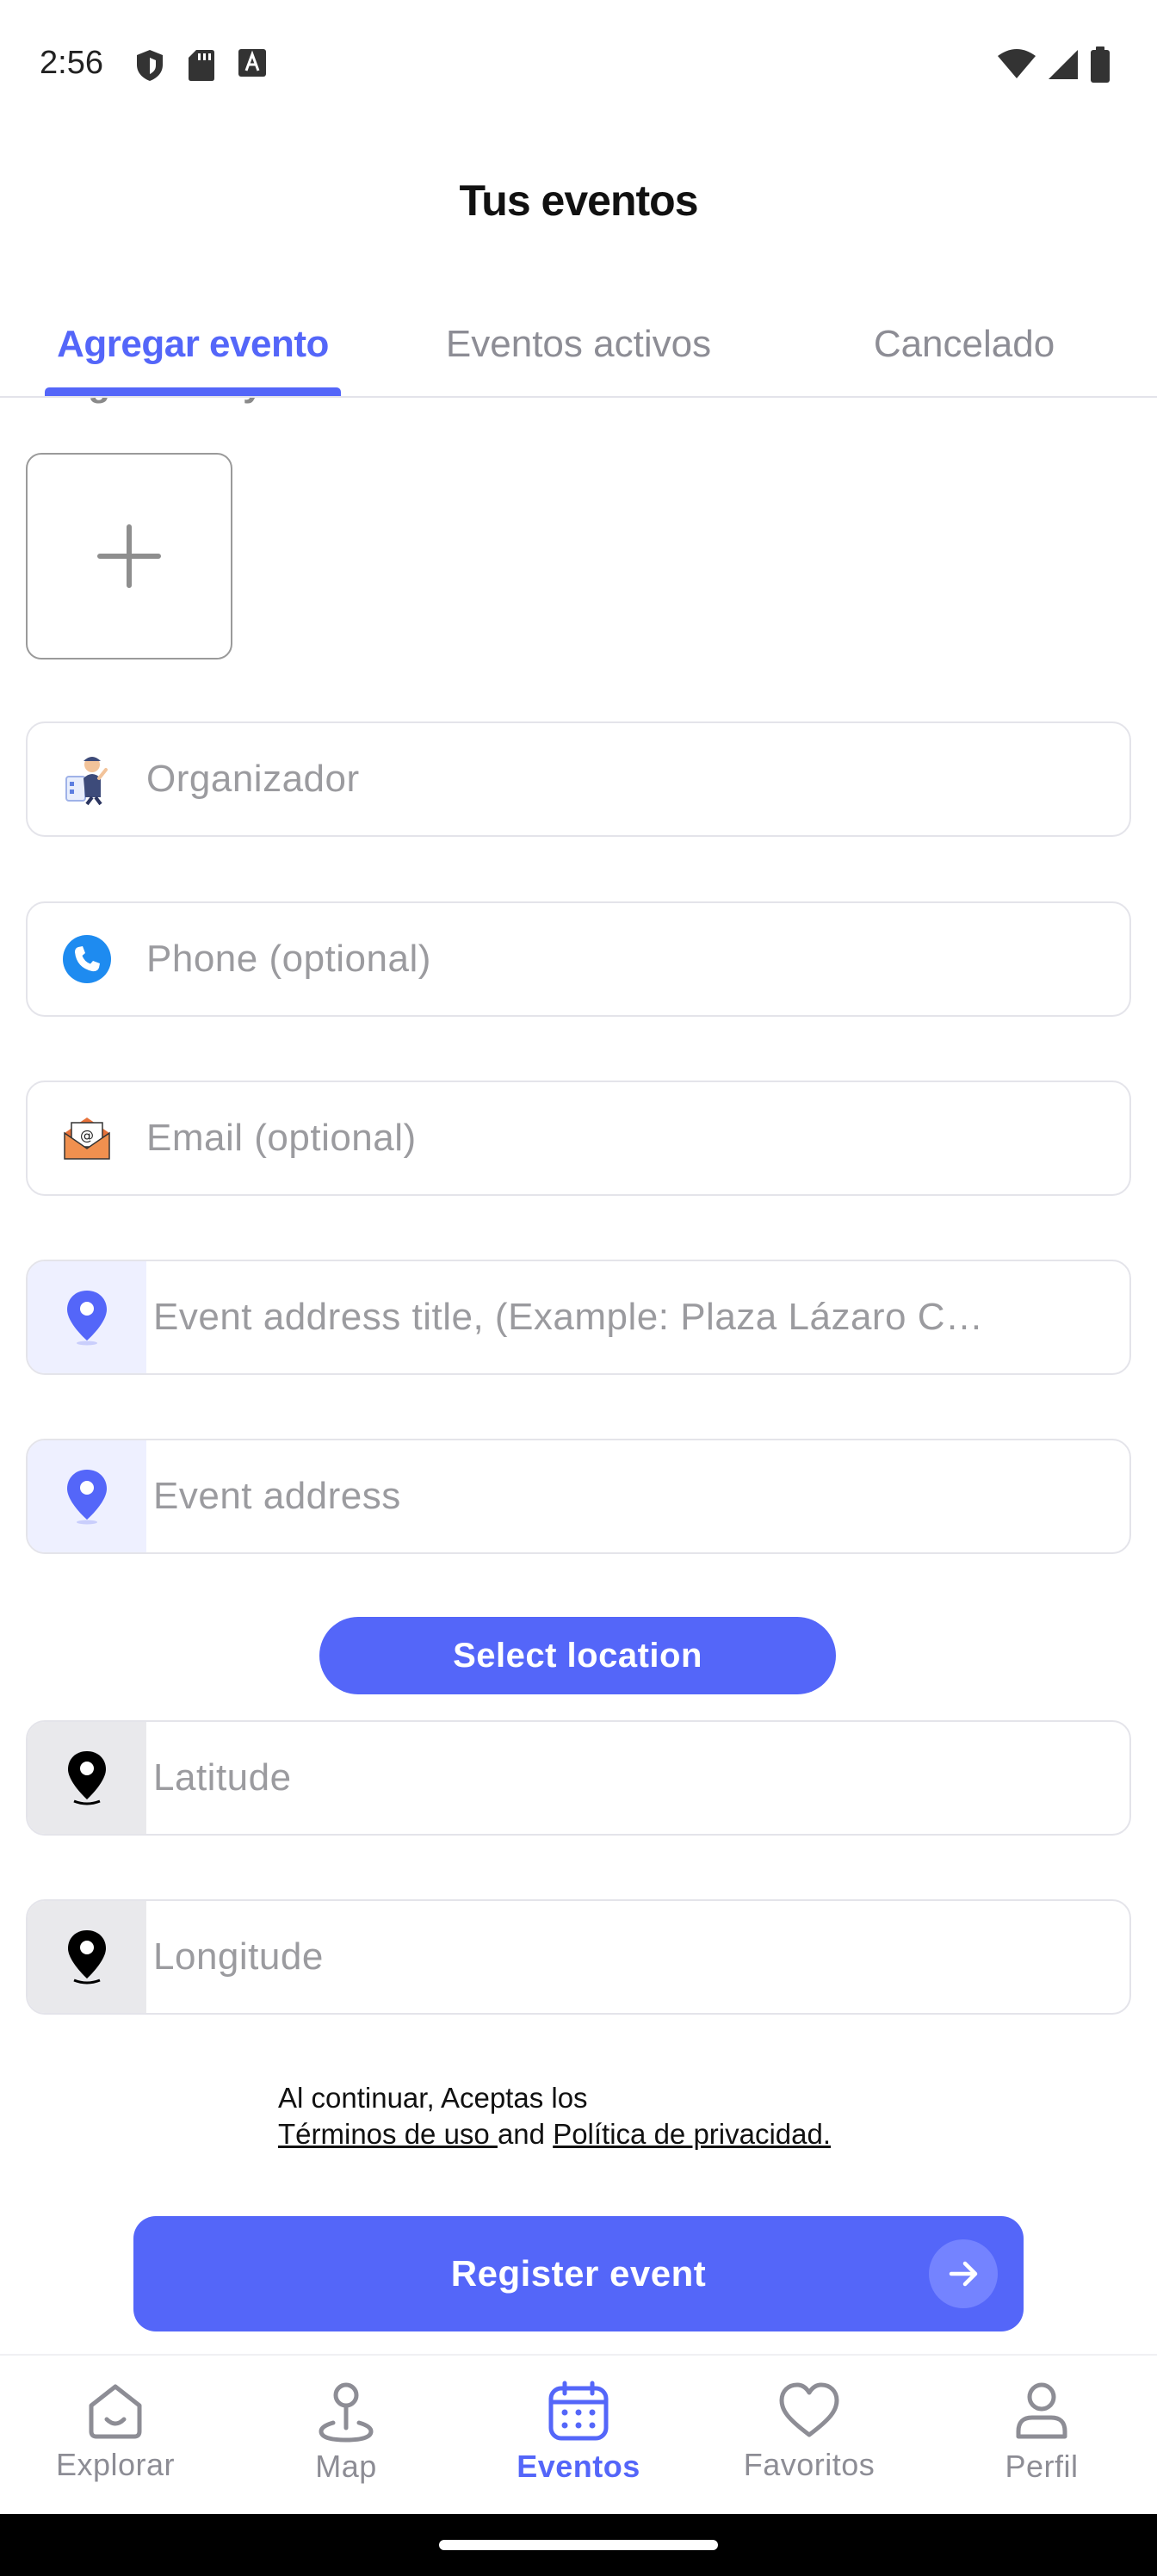  Describe the element at coordinates (115, 2465) in the screenshot. I see `nav-label-explorar: Explorar` at that location.